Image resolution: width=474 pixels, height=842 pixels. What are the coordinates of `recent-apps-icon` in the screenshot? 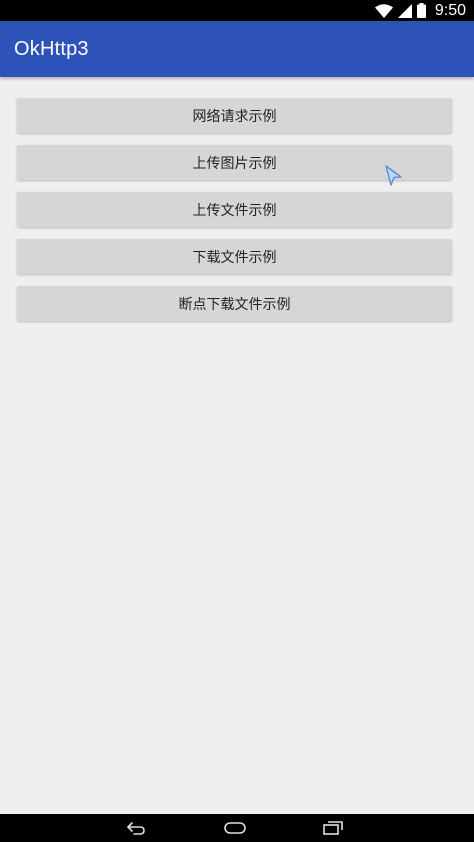 It's located at (333, 828).